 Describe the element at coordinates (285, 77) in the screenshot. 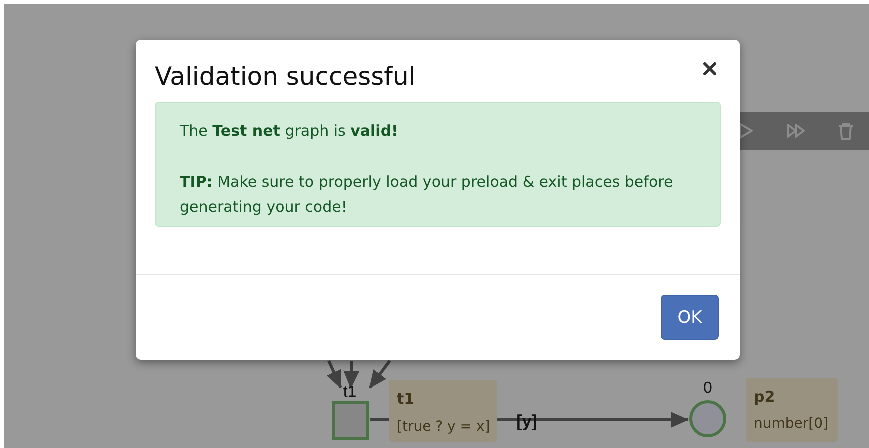

I see `dialog-title: Validation successful` at that location.